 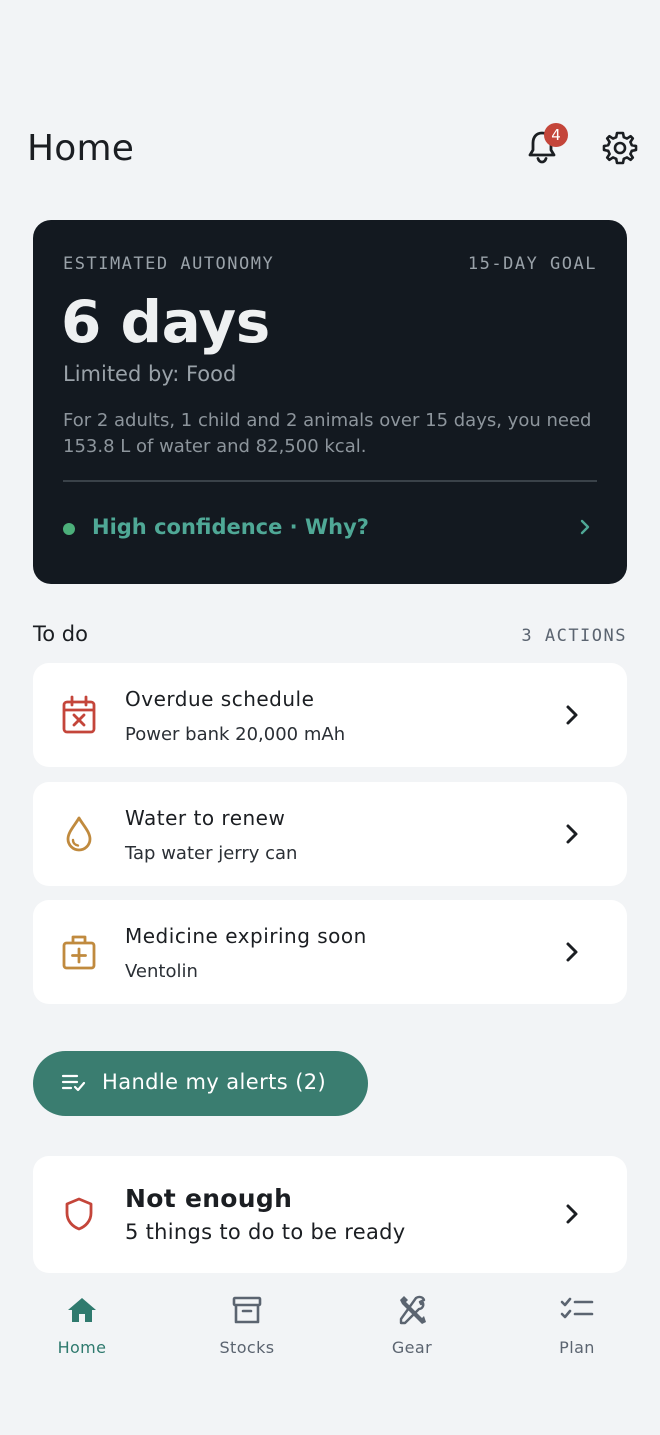 What do you see at coordinates (81, 148) in the screenshot?
I see `page-title: Home` at bounding box center [81, 148].